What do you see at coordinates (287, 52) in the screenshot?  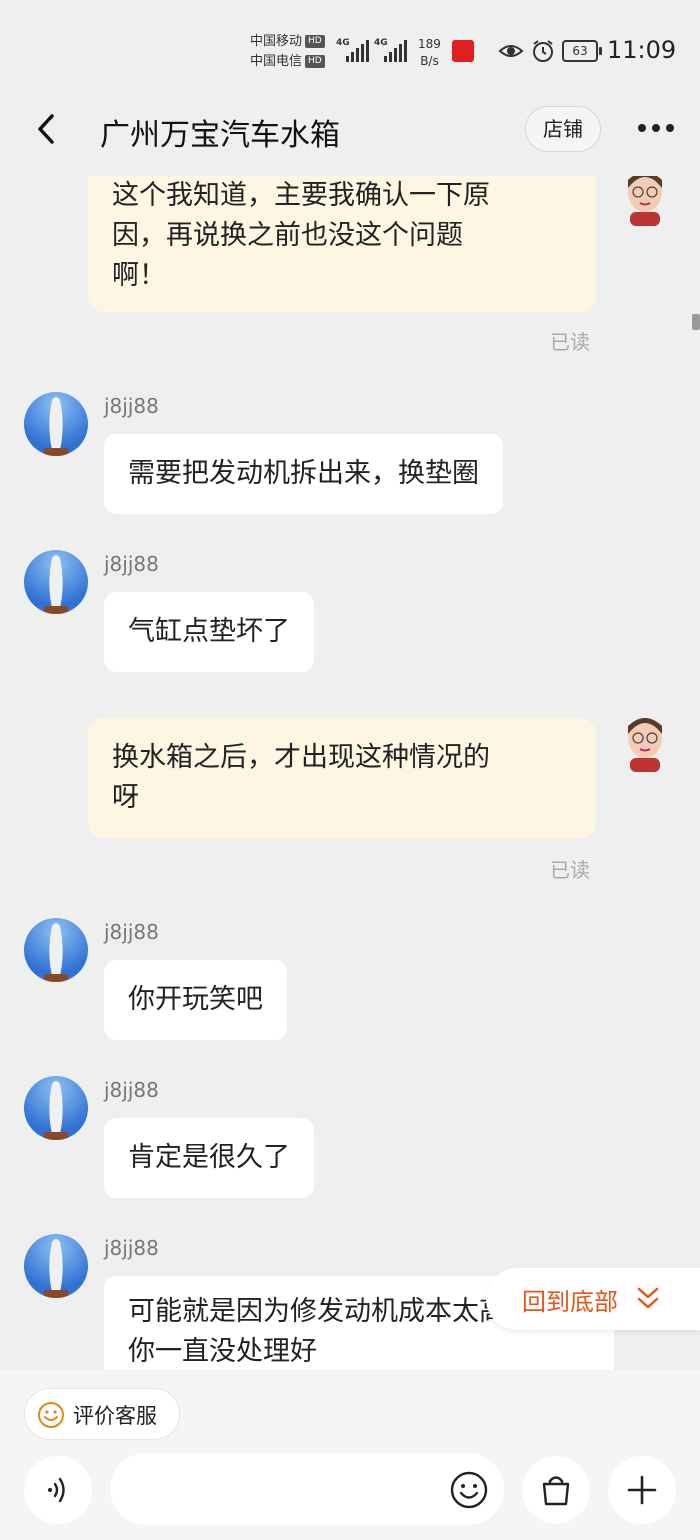 I see `carrier-info: 中国移动 HD 中国电信 HD` at bounding box center [287, 52].